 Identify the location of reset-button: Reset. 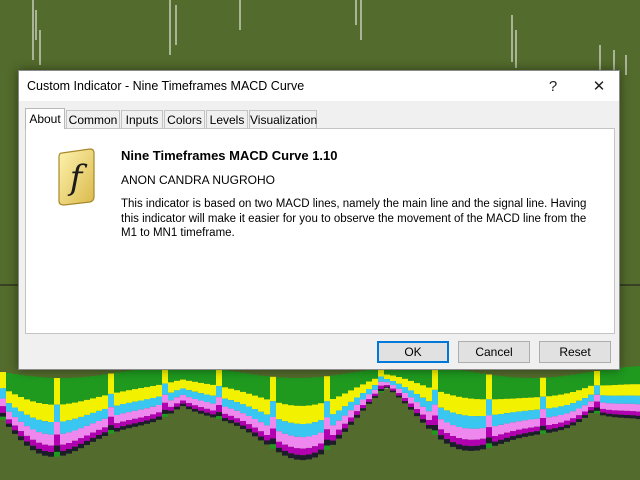
(575, 352).